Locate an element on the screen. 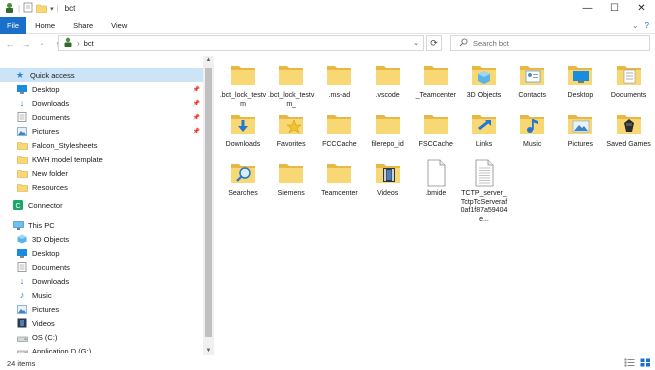 The width and height of the screenshot is (655, 370). file-item: Favorites is located at coordinates (291, 129).